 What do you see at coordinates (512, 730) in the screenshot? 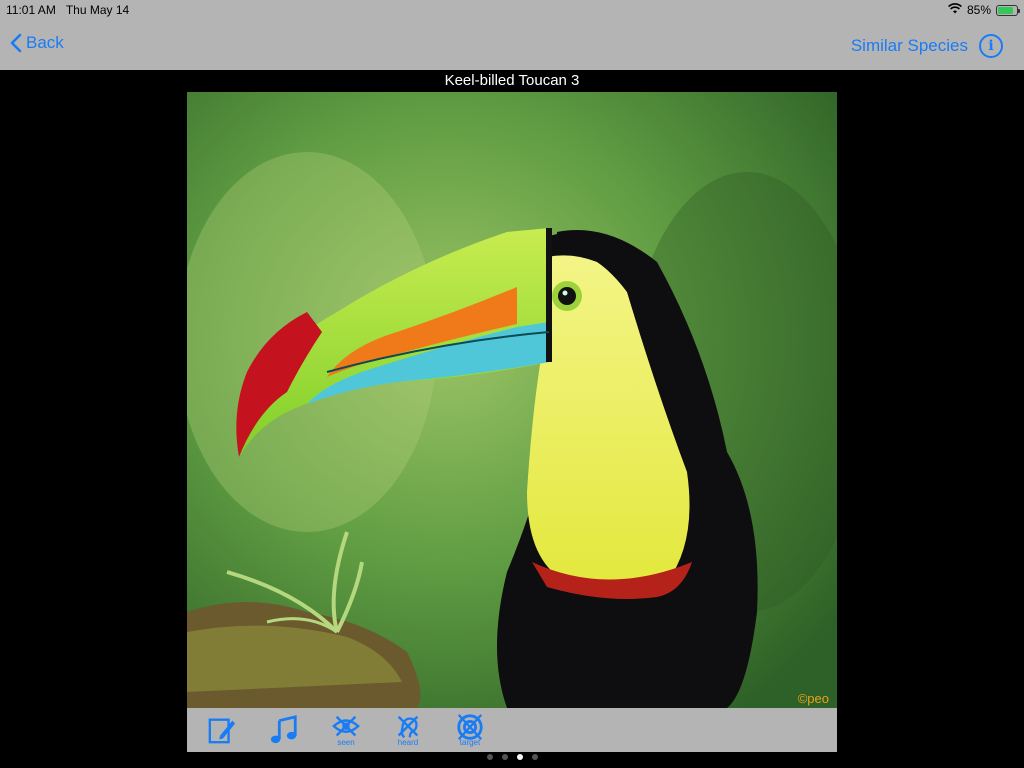
I see `photo-toolbar: seen heard target` at bounding box center [512, 730].